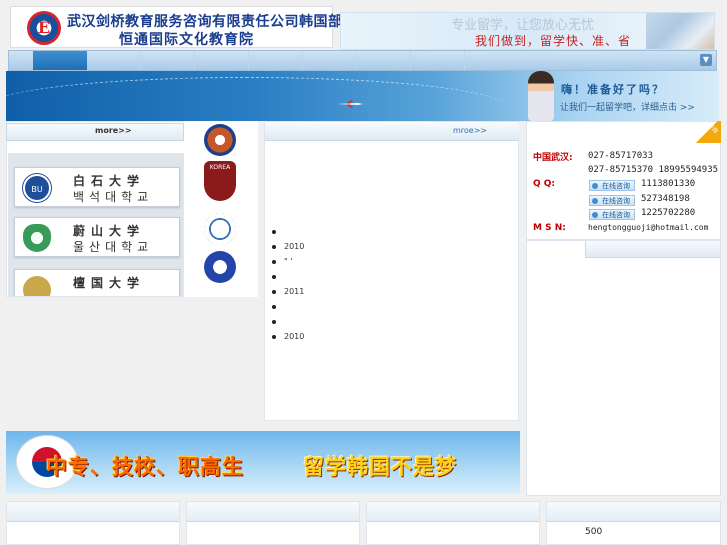  I want to click on more-link: more>>, so click(113, 130).